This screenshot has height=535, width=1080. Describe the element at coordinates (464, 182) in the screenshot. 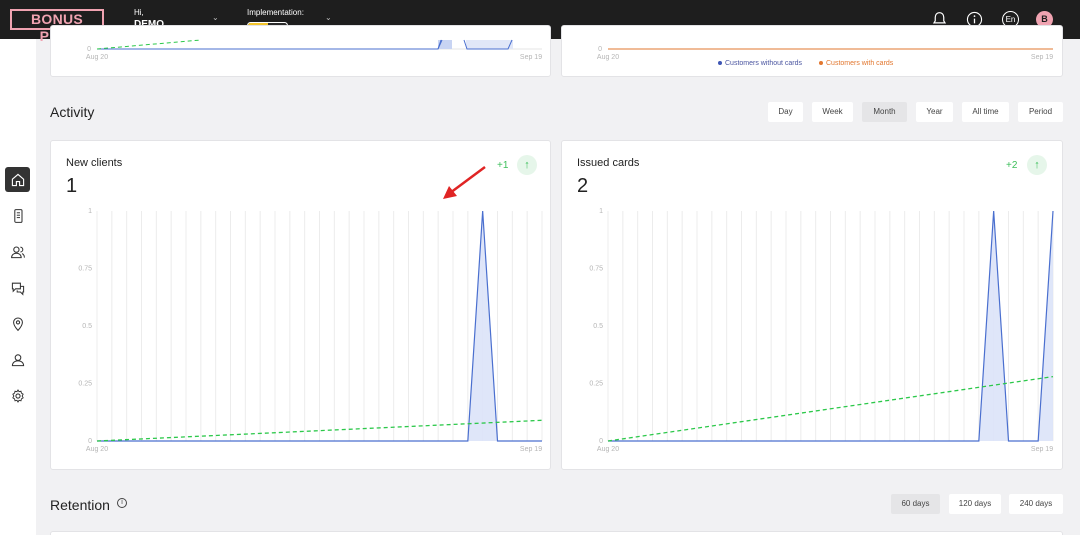

I see `annotation-arrow-icon` at that location.